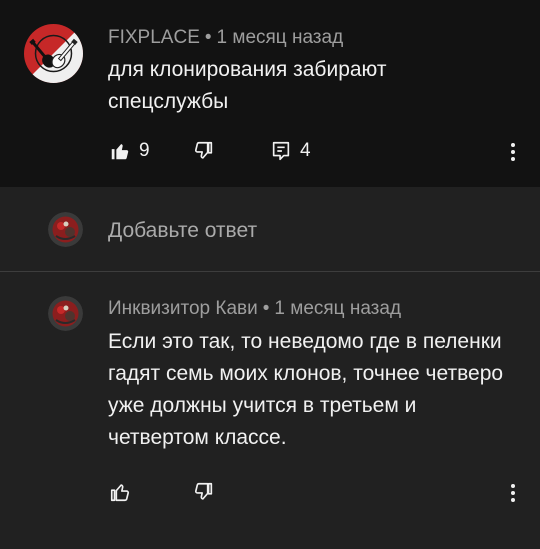 The height and width of the screenshot is (549, 540). What do you see at coordinates (144, 150) in the screenshot?
I see `like-count: 9` at bounding box center [144, 150].